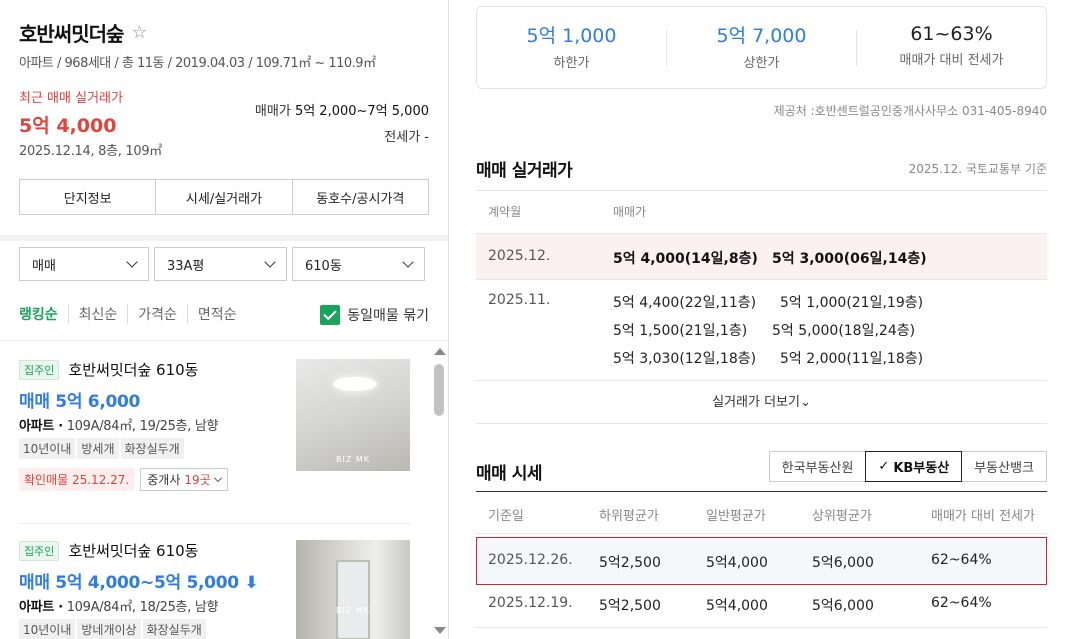 This screenshot has width=1067, height=639. Describe the element at coordinates (761, 63) in the screenshot. I see `high-price-label: 상한가` at that location.